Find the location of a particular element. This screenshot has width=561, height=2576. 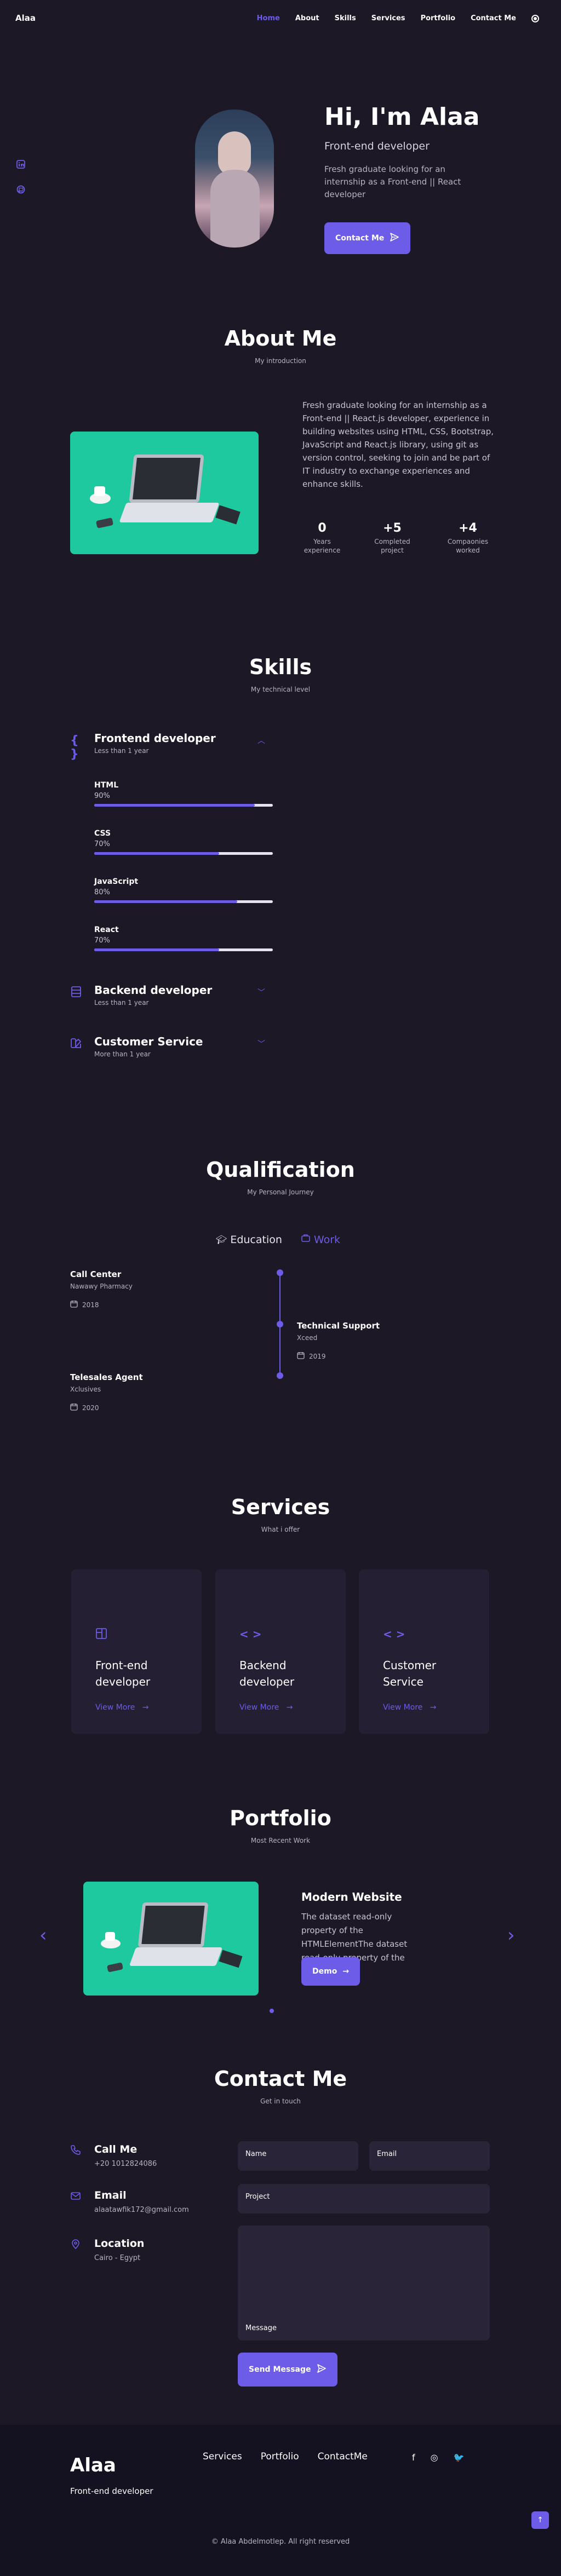

qual-title: Technical Support is located at coordinates (338, 1326).